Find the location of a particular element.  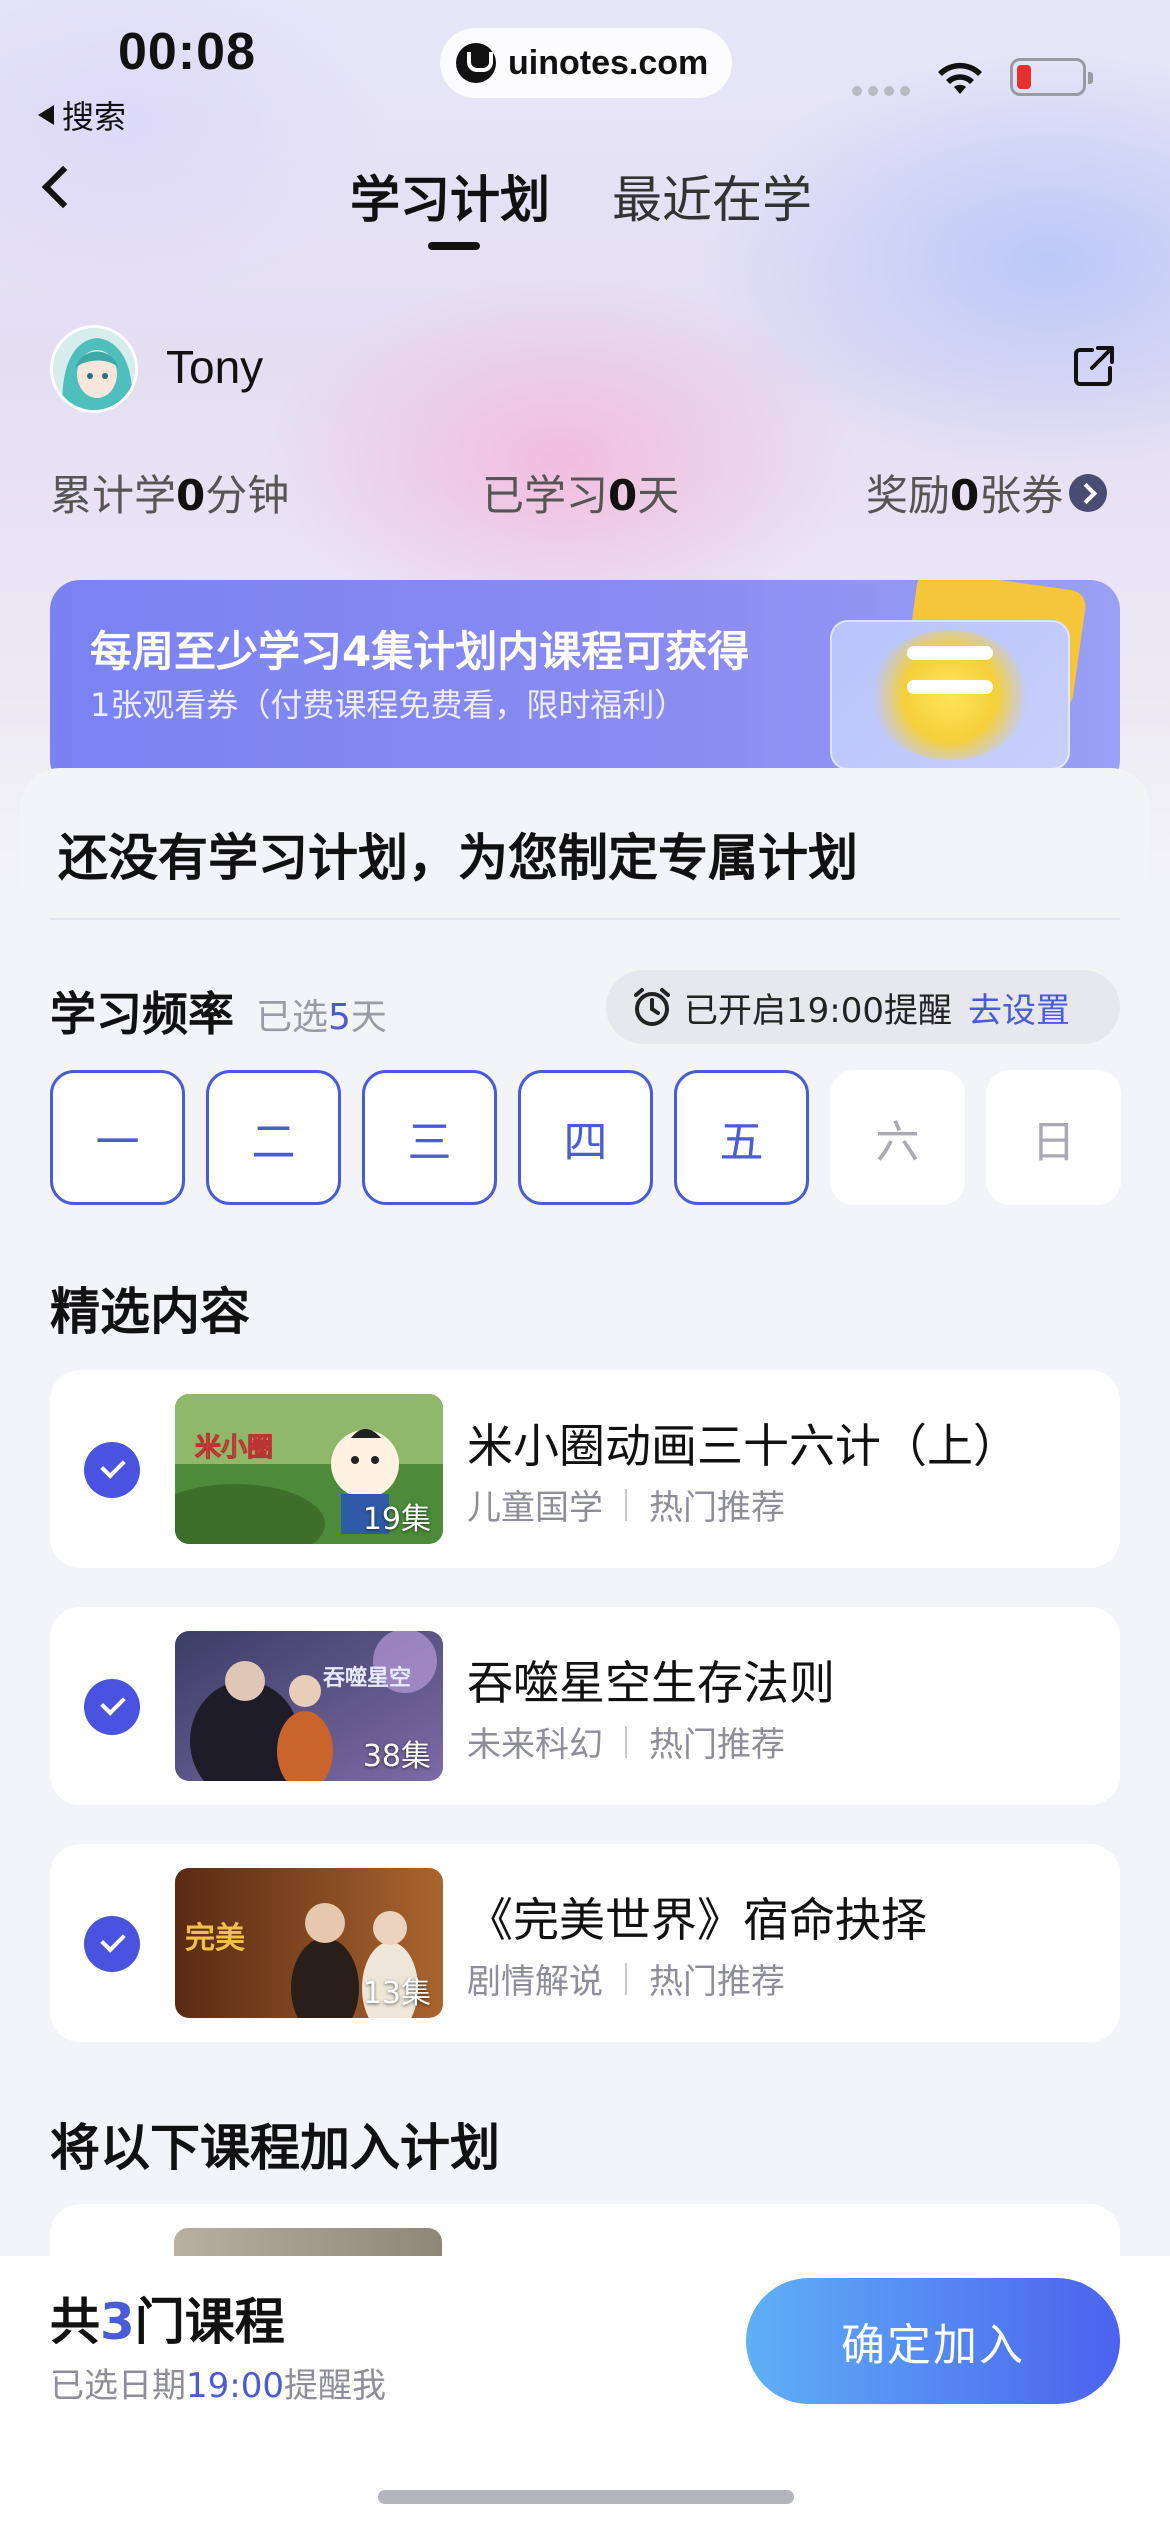

battery-icon is located at coordinates (1051, 77).